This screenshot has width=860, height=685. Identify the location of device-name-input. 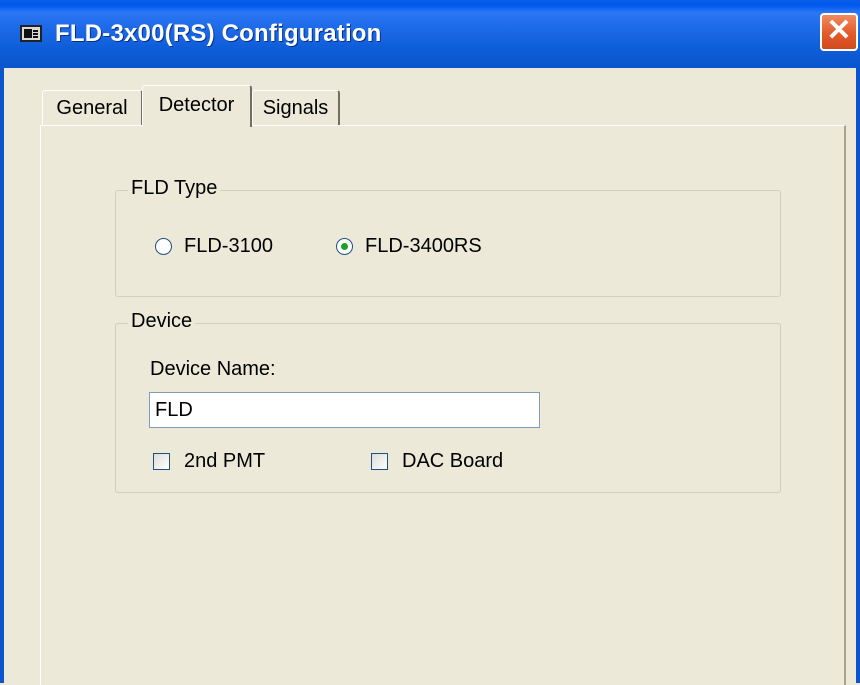
(344, 410).